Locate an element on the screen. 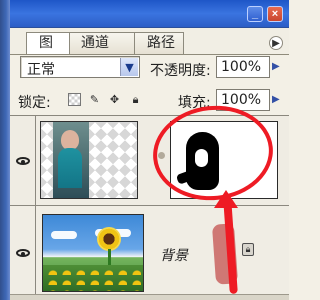  blend-row: 正常 ▼ 不透明度: 100% ▶ is located at coordinates (149, 69).